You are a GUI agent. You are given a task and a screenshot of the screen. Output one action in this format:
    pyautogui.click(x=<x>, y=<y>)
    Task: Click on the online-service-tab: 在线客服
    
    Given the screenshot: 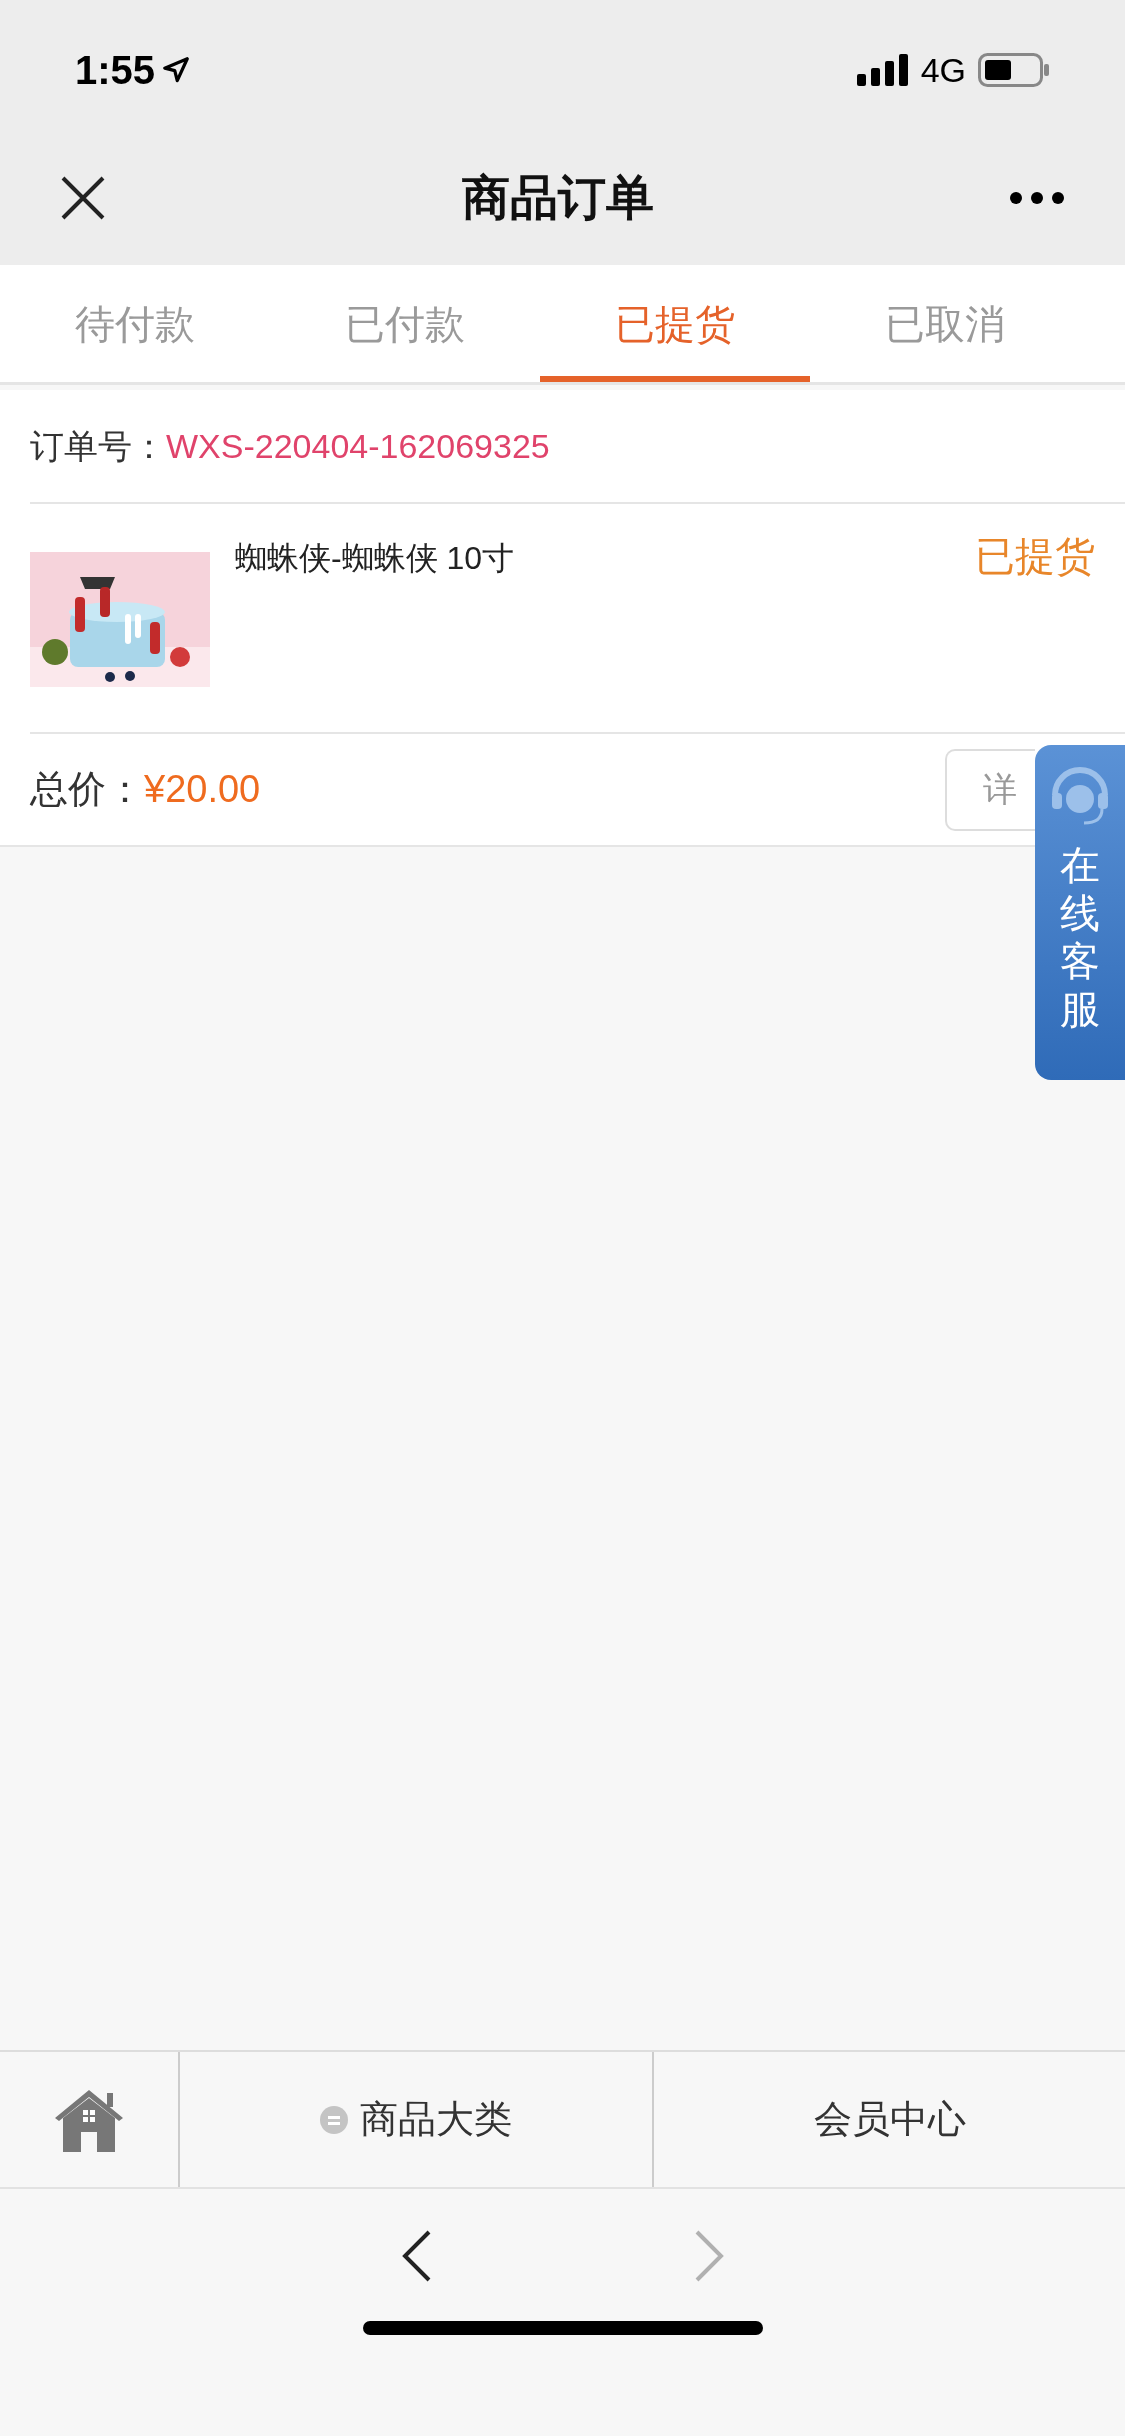 What is the action you would take?
    pyautogui.click(x=1080, y=912)
    